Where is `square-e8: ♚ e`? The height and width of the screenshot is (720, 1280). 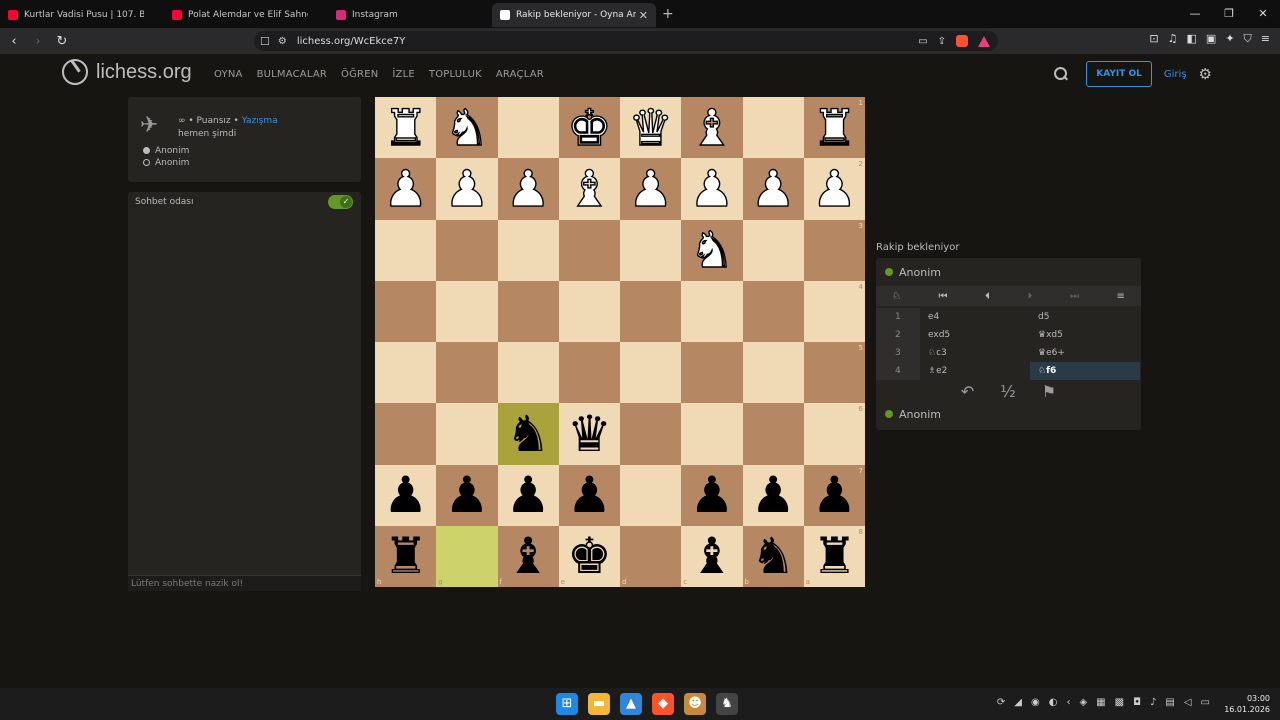 square-e8: ♚ e is located at coordinates (589, 556).